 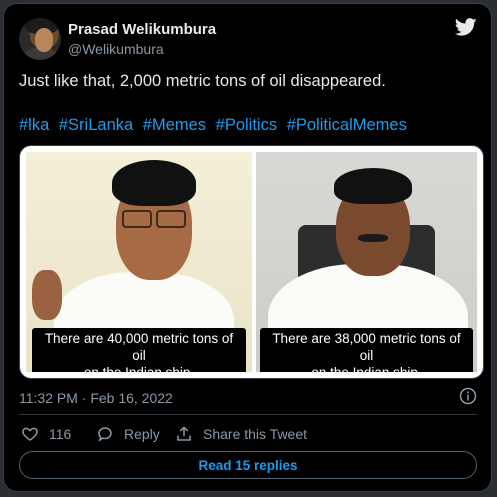 I want to click on hashtag-memes: #Memes, so click(x=174, y=125).